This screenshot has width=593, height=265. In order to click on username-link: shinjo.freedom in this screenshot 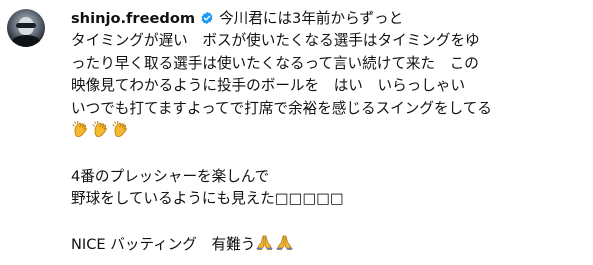, I will do `click(133, 18)`.